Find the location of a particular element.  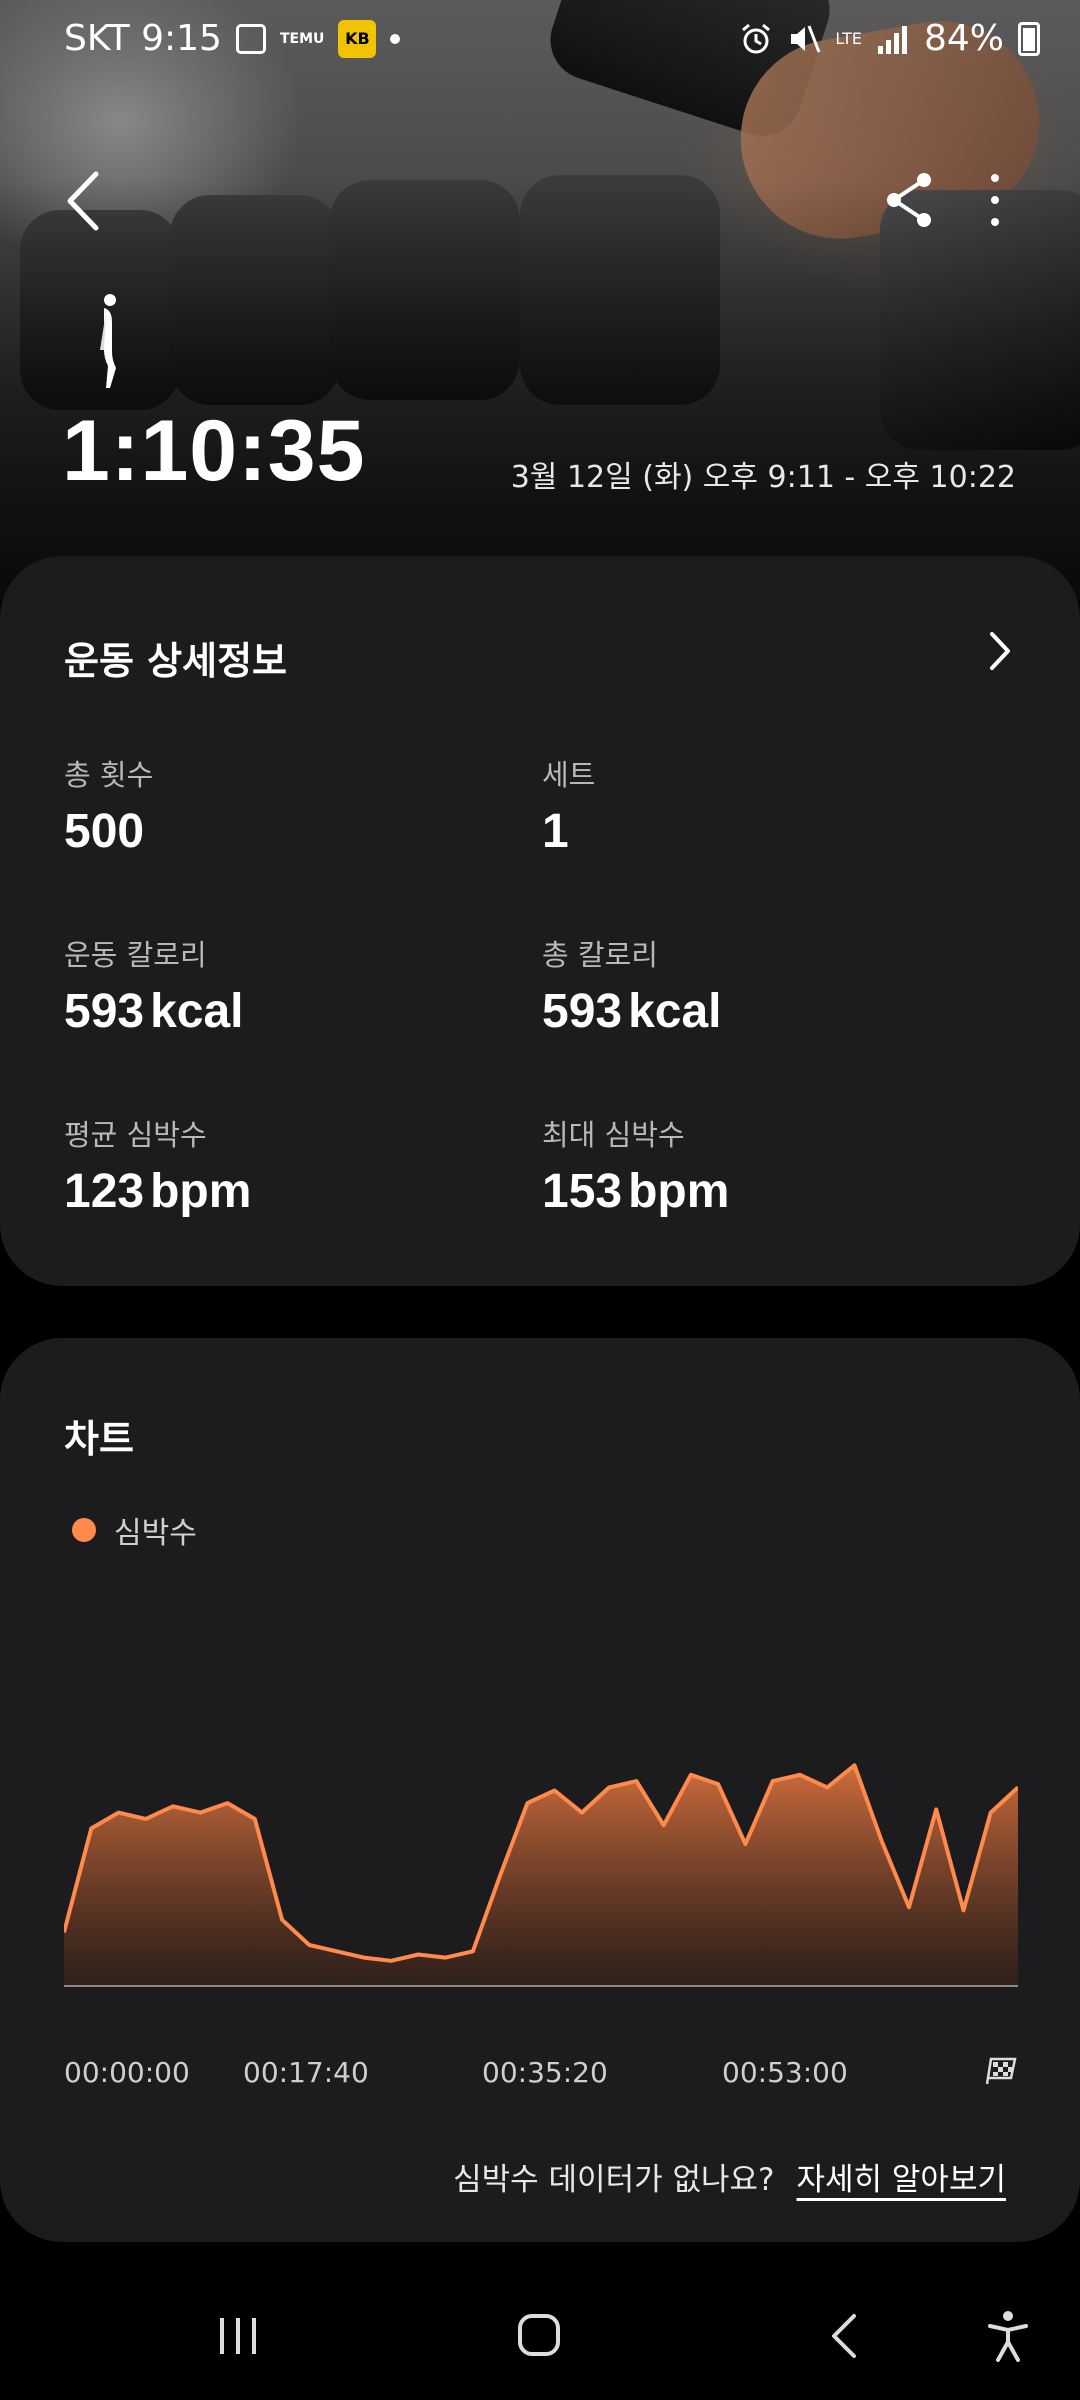

stat-number: 1 is located at coordinates (555, 831).